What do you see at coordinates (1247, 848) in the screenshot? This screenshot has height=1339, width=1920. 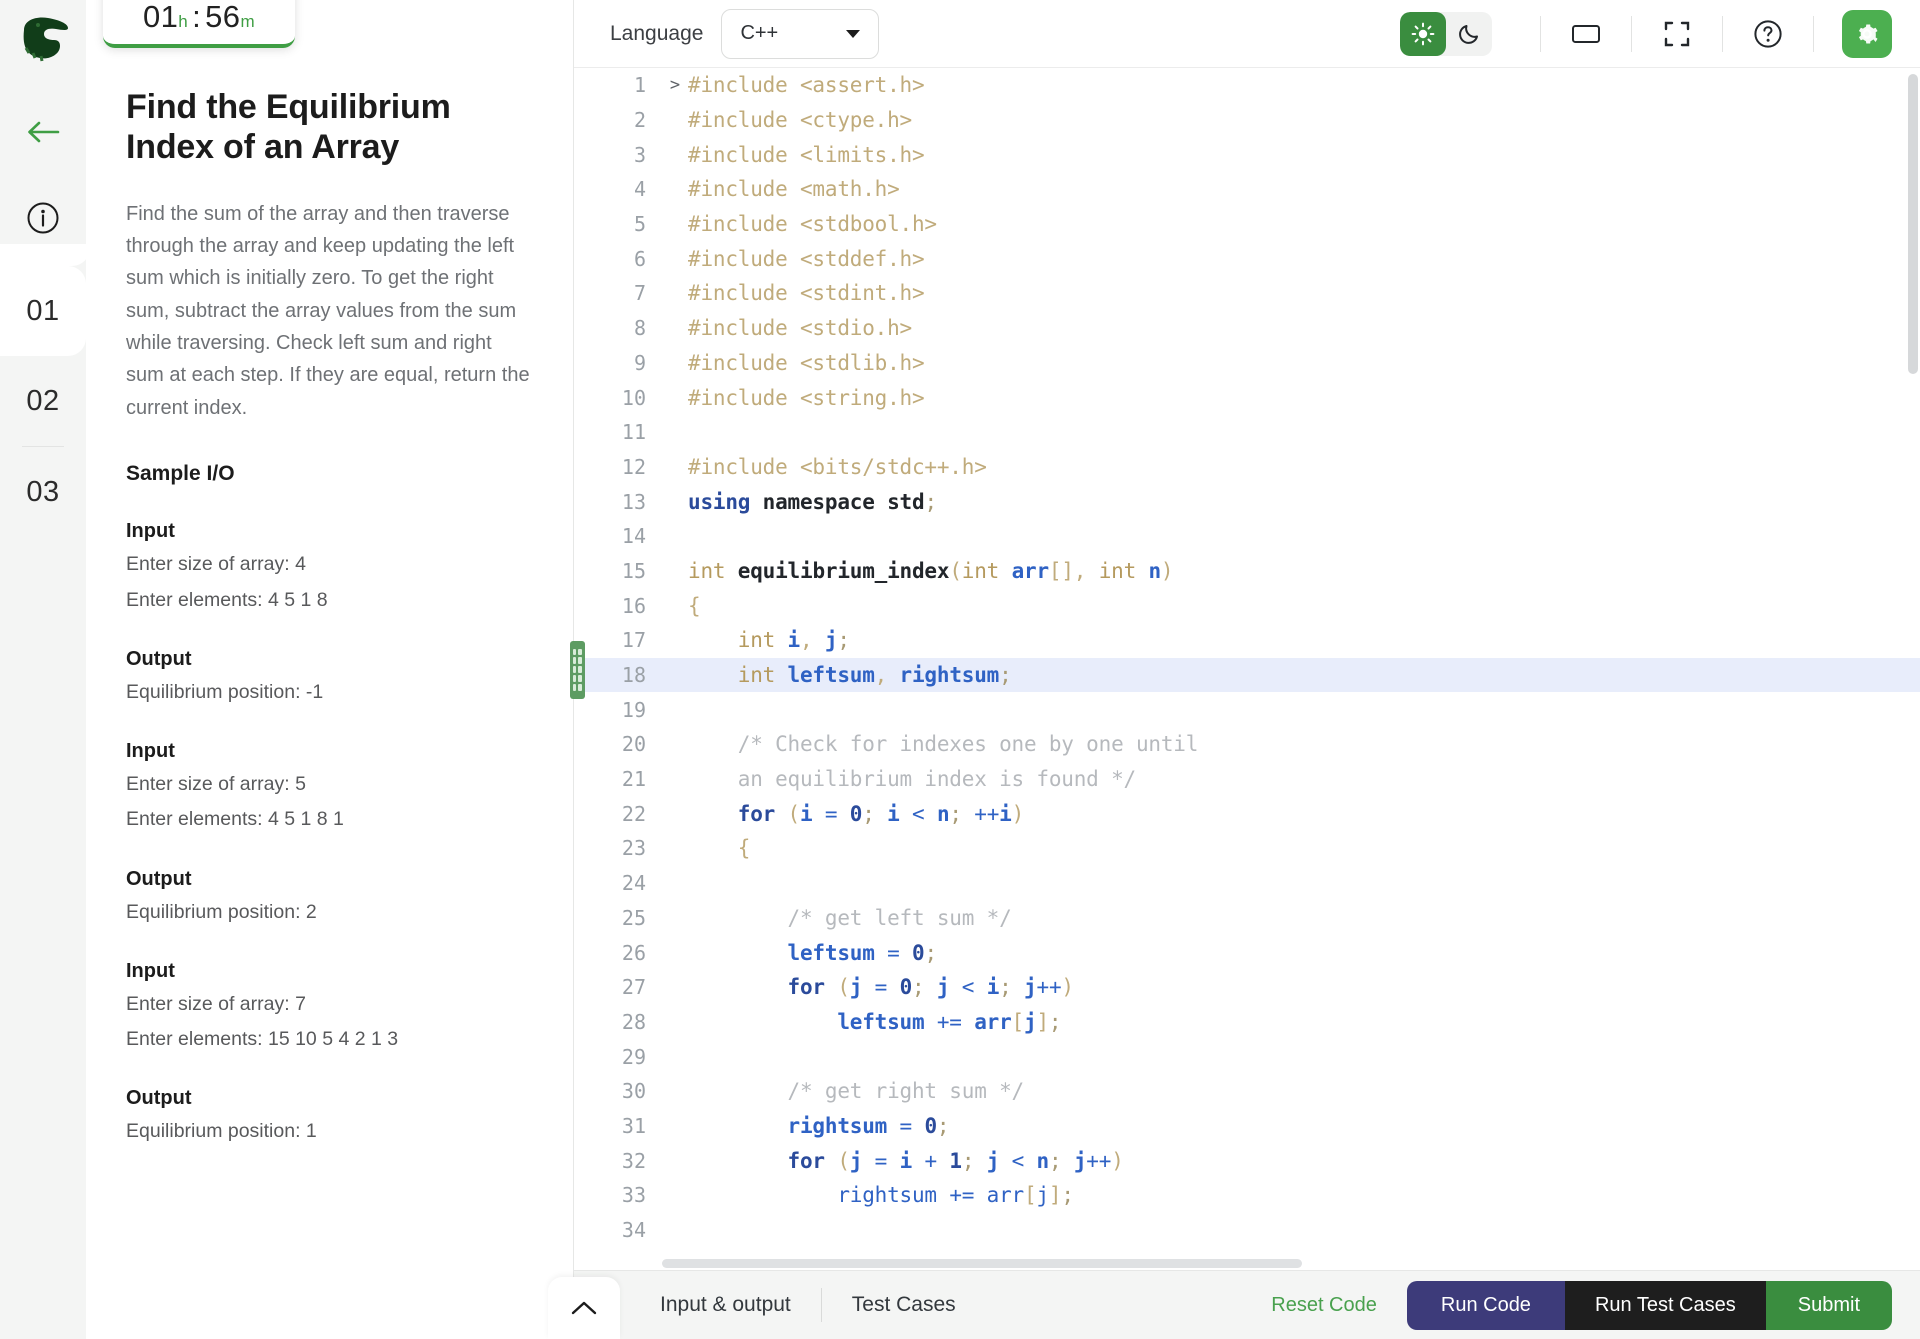 I see `code-line: 23 {` at bounding box center [1247, 848].